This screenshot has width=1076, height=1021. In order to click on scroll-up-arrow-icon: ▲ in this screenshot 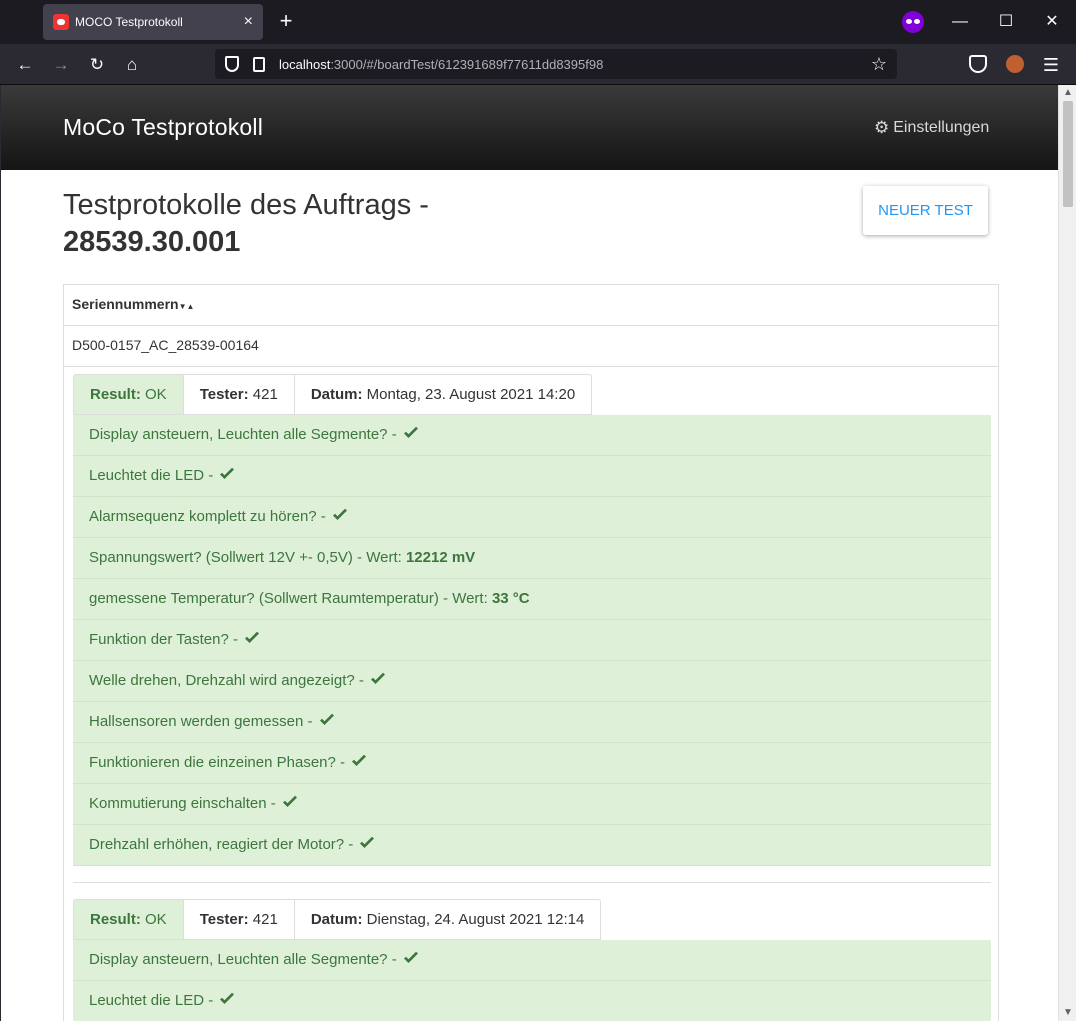, I will do `click(1068, 93)`.